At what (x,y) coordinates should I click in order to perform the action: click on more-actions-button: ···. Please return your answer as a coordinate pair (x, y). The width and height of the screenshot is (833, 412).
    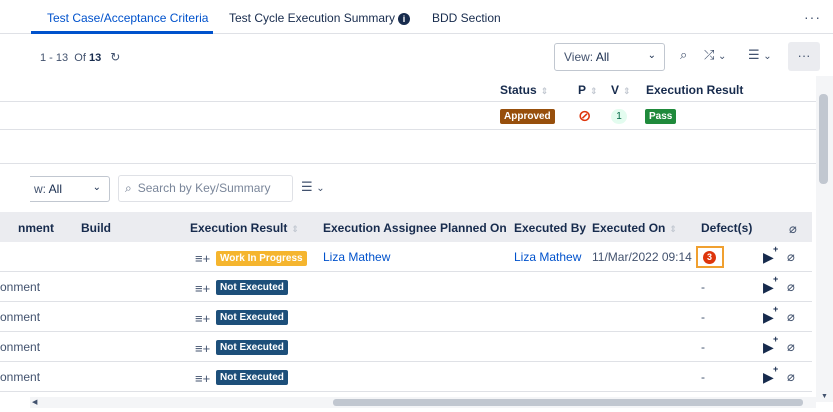
    Looking at the image, I should click on (804, 56).